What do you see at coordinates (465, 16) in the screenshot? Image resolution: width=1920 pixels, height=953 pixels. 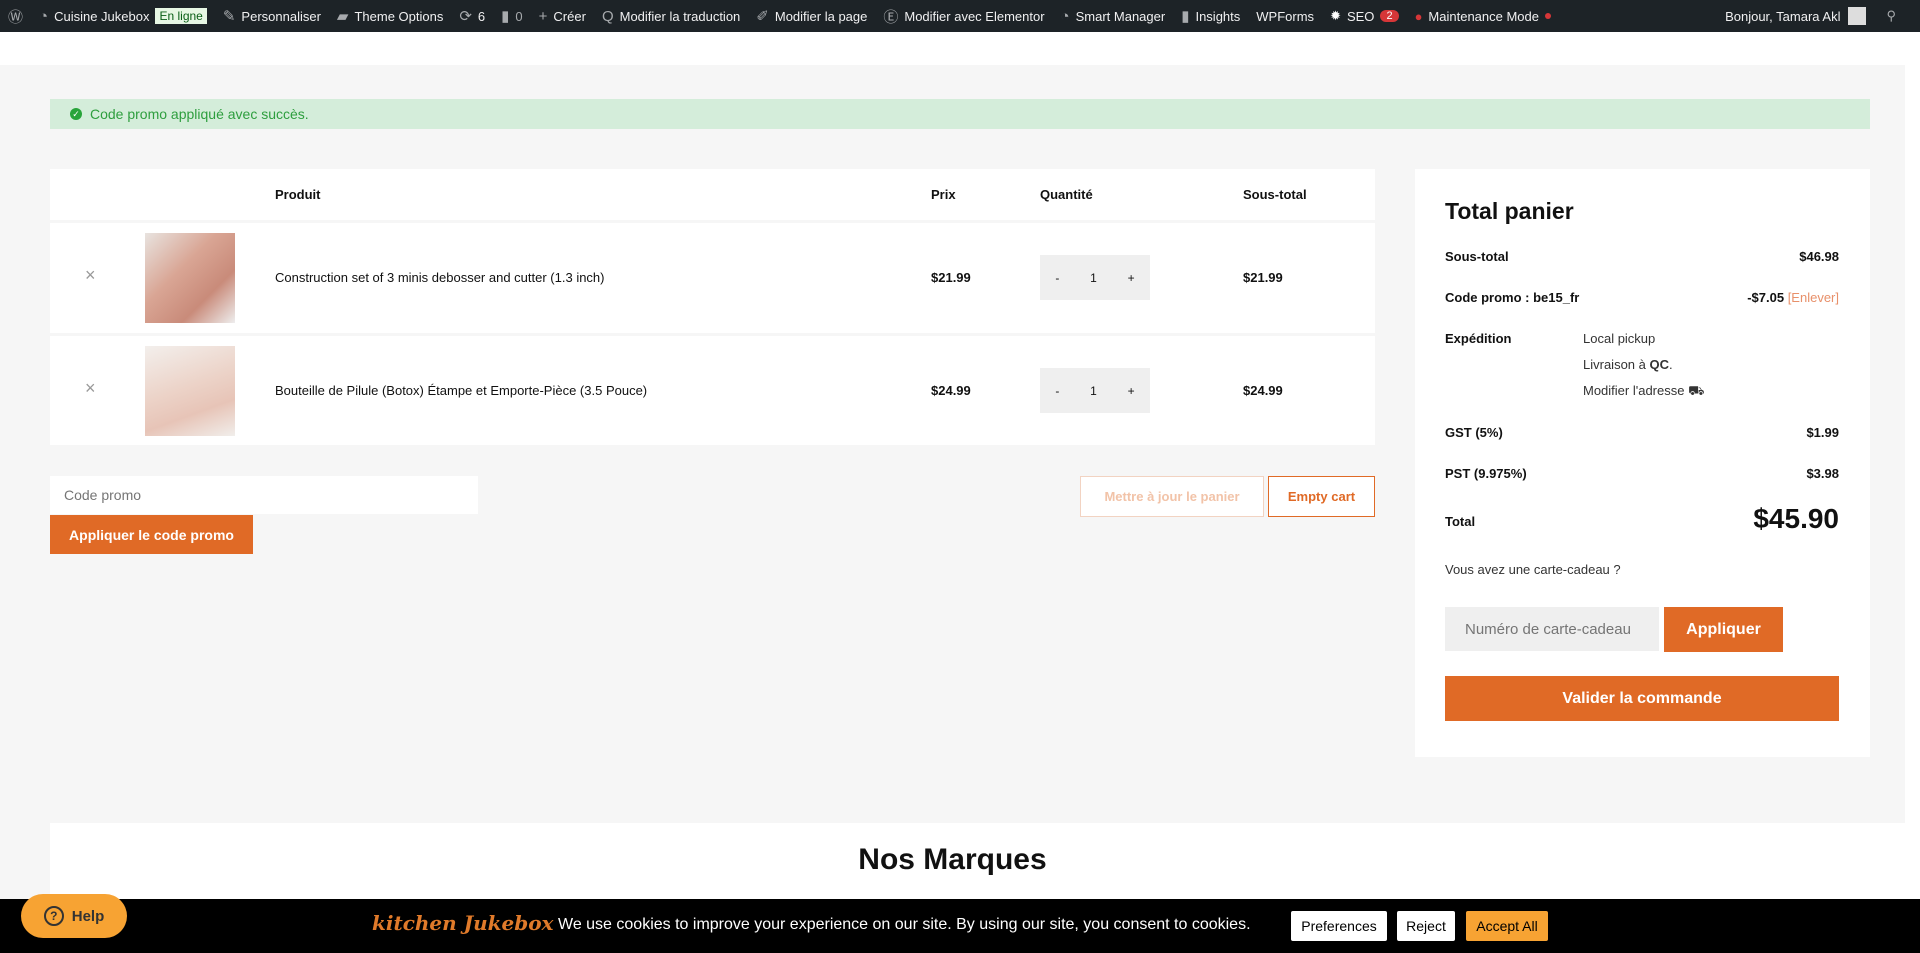 I see `updates-icon: ⟳` at bounding box center [465, 16].